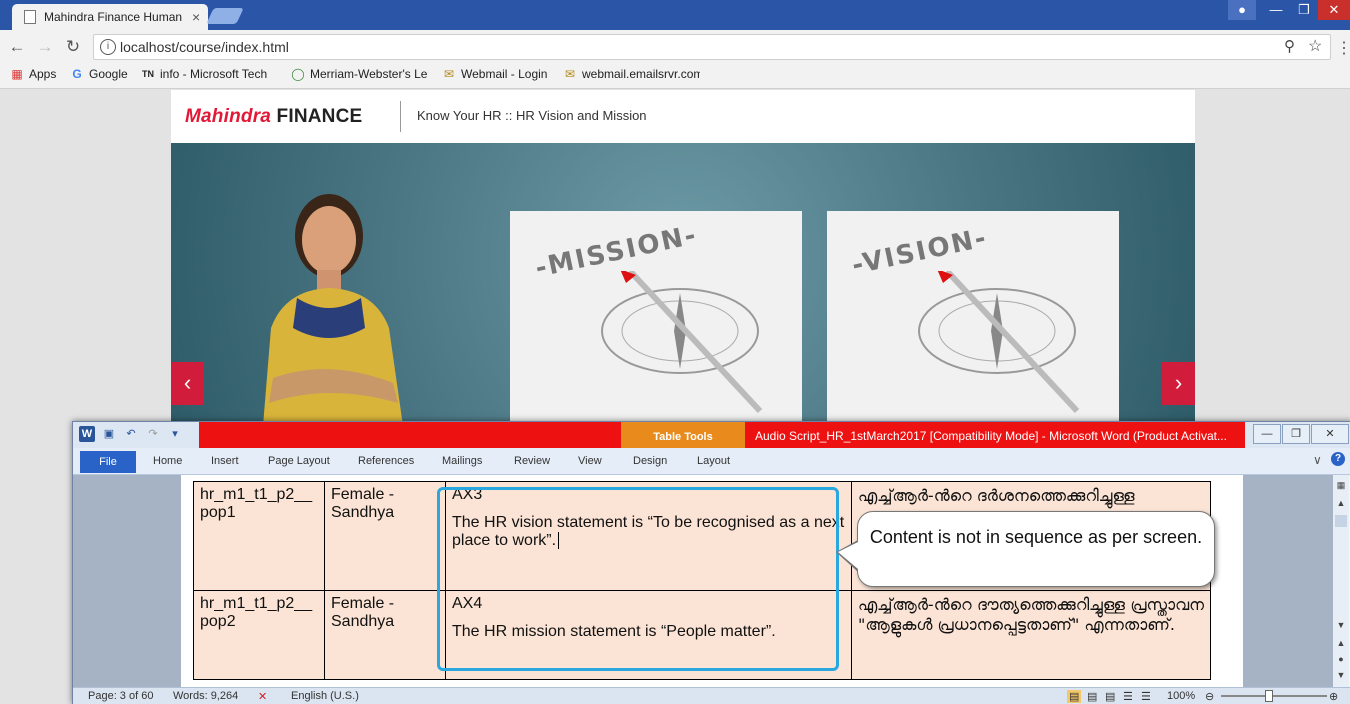 The width and height of the screenshot is (1350, 704). I want to click on tab-review: Review, so click(532, 461).